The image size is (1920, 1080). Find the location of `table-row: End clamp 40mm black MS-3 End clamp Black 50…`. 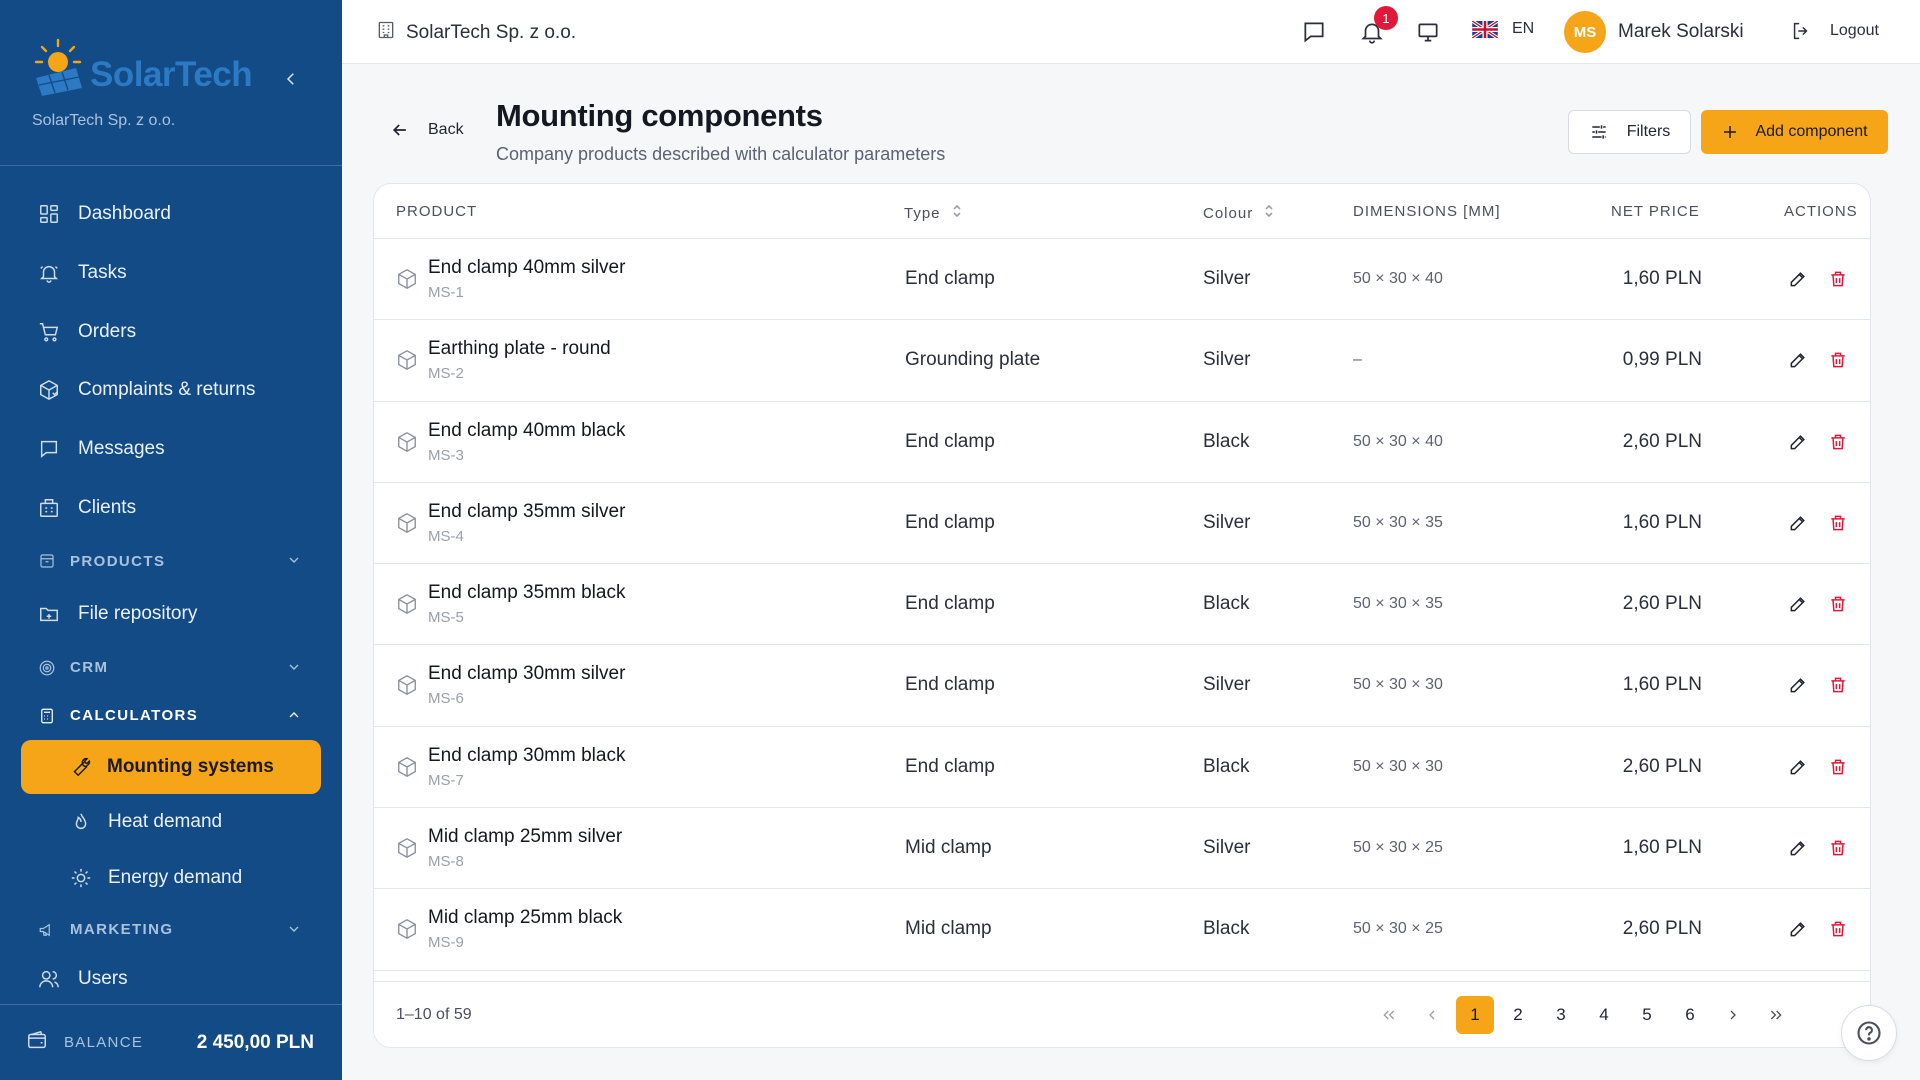

table-row: End clamp 40mm black MS-3 End clamp Black 50… is located at coordinates (1122, 442).